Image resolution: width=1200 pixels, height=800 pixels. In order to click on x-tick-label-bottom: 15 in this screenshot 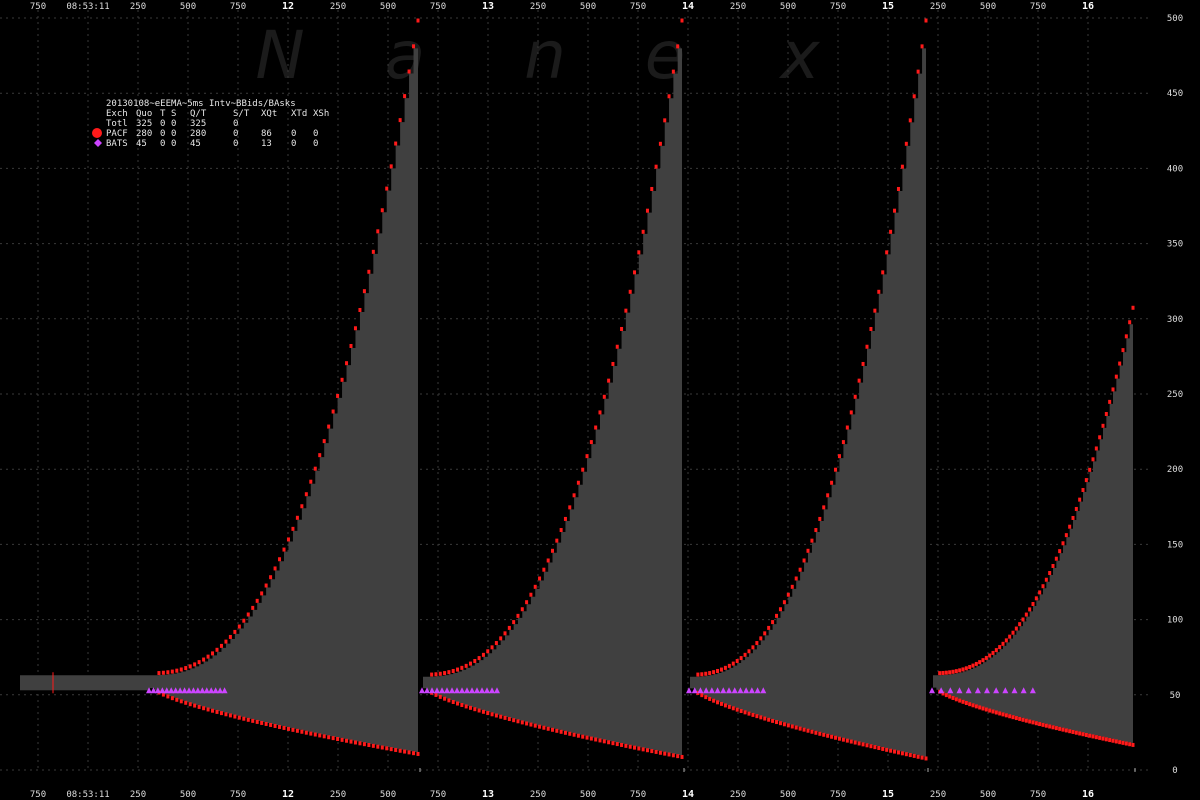, I will do `click(888, 794)`.